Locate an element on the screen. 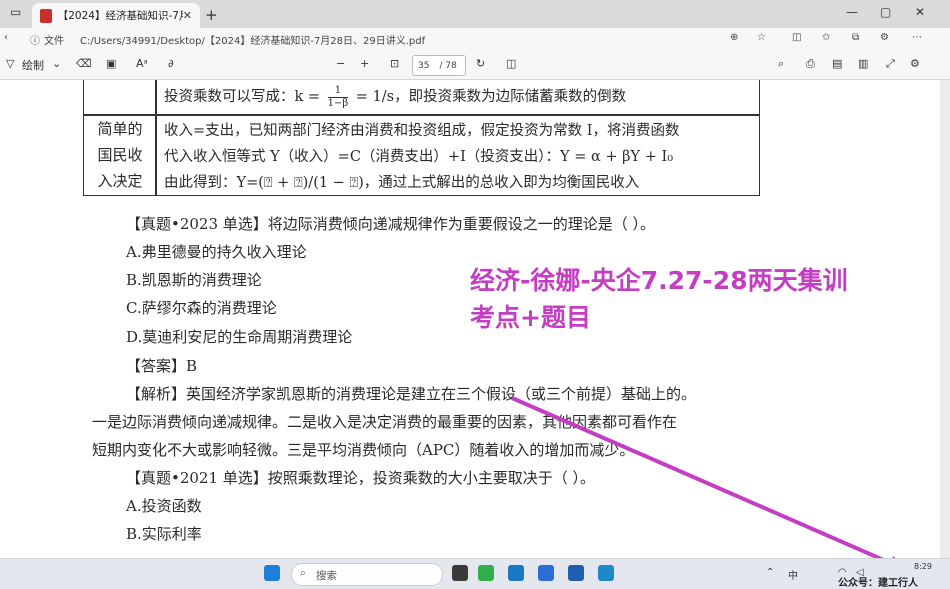  start-icon is located at coordinates (272, 573).